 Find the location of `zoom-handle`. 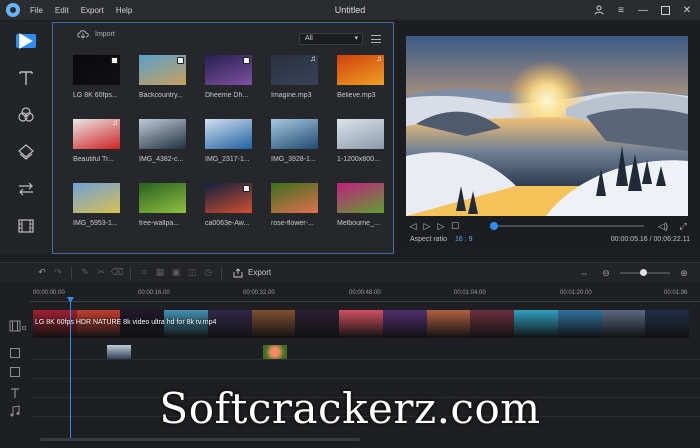

zoom-handle is located at coordinates (643, 272).